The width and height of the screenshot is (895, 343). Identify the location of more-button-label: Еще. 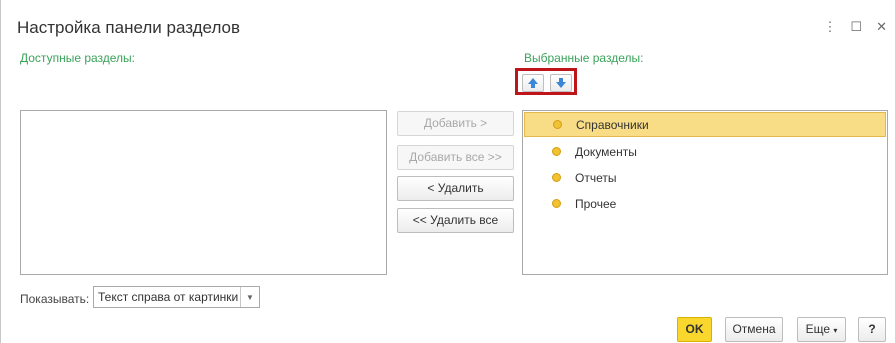
(818, 329).